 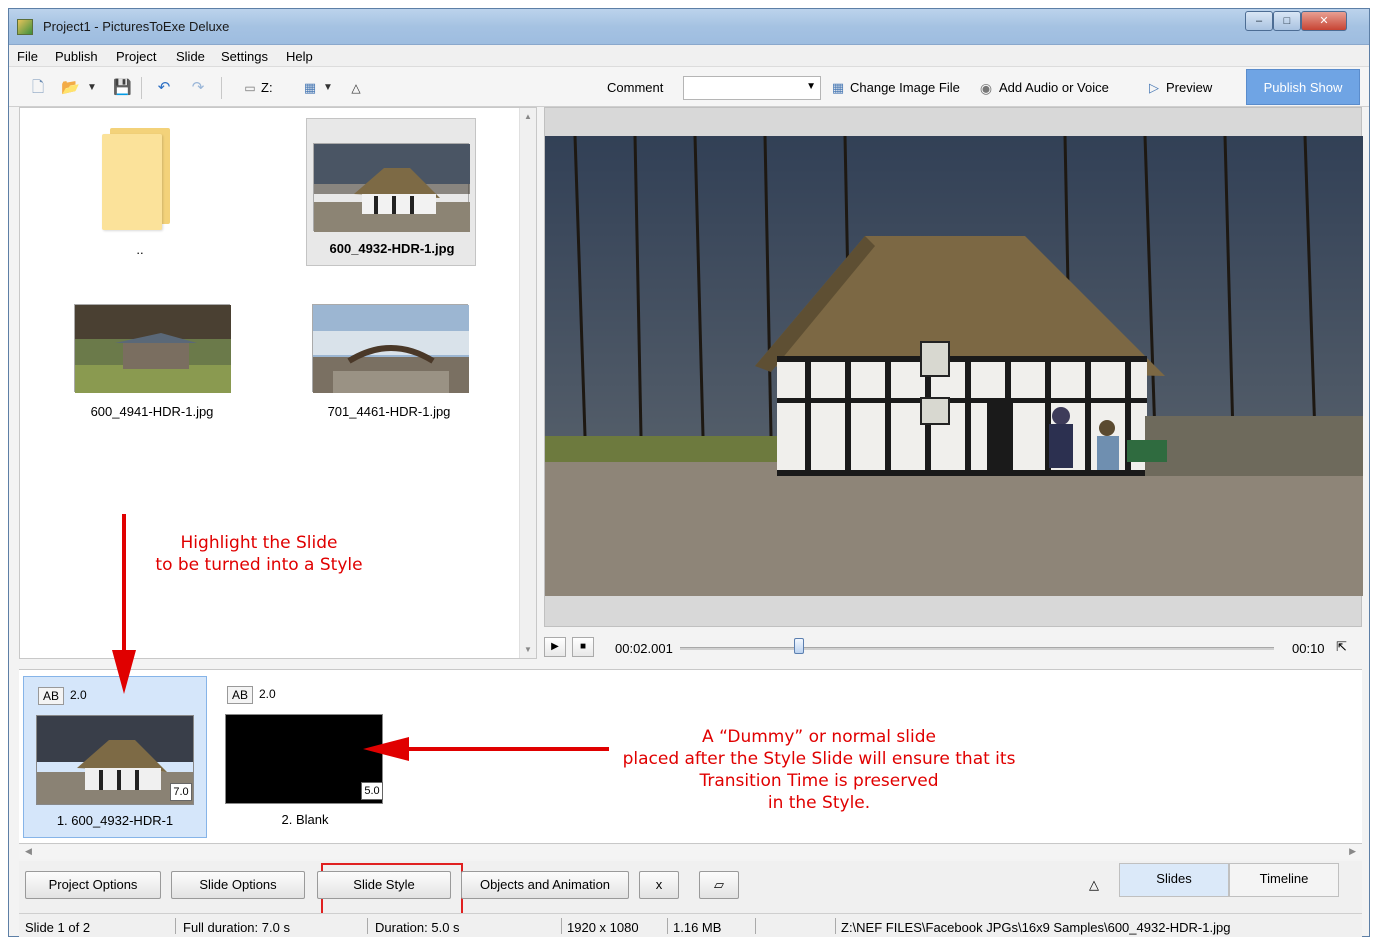 I want to click on browser-item-selected: 600_4932-HDR-1.jpg, so click(x=391, y=192).